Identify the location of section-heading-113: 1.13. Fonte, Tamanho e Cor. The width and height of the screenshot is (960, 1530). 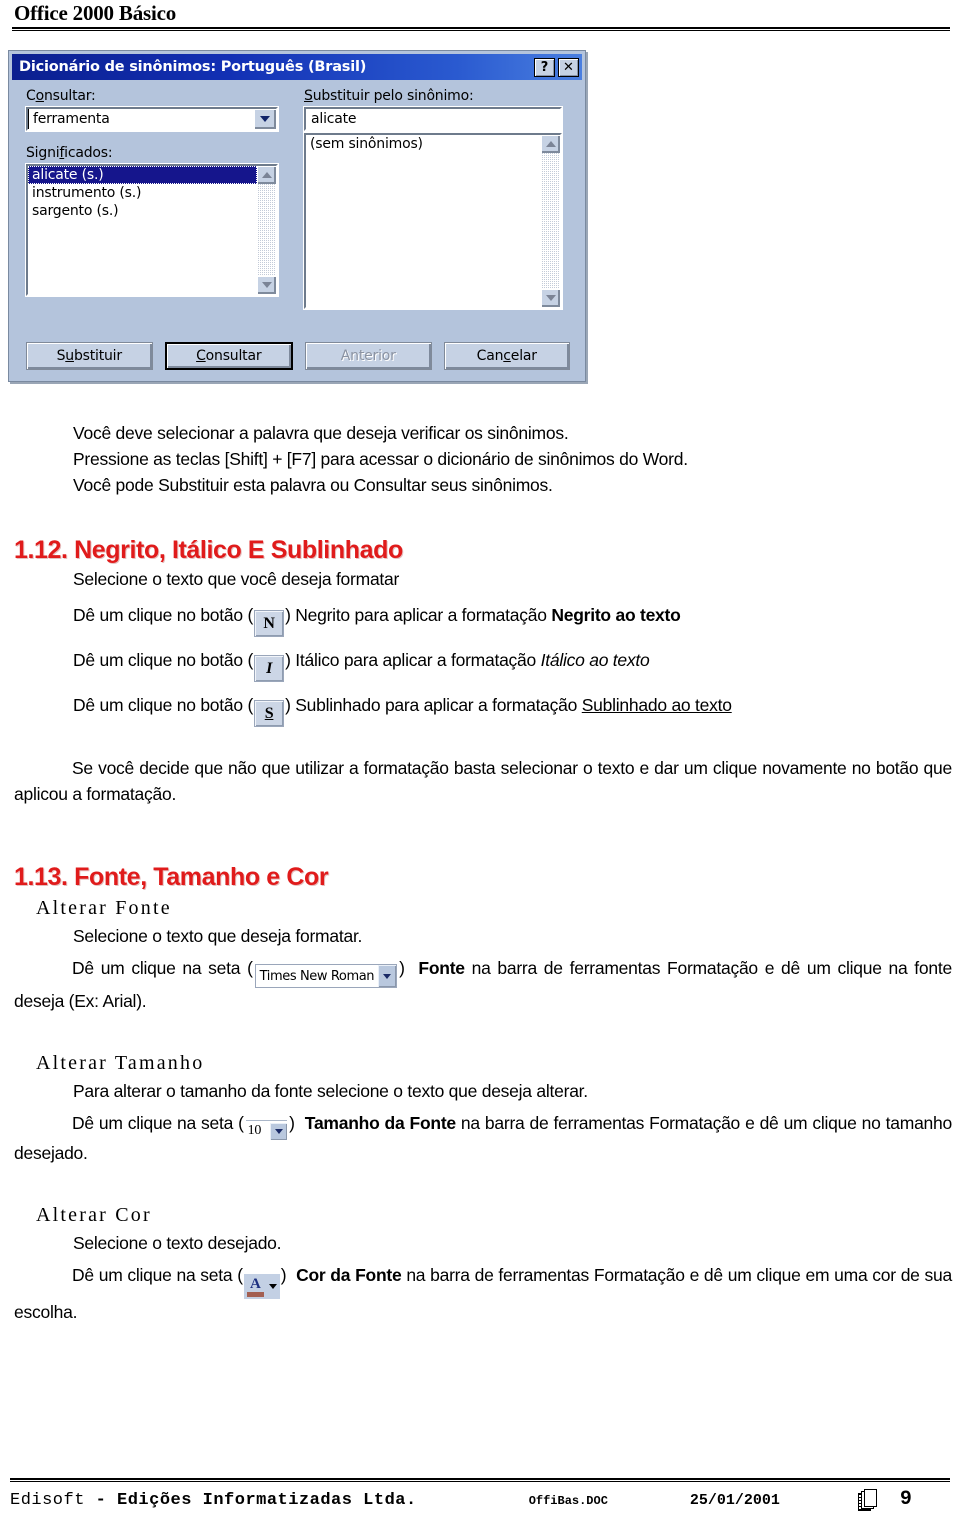
(171, 877).